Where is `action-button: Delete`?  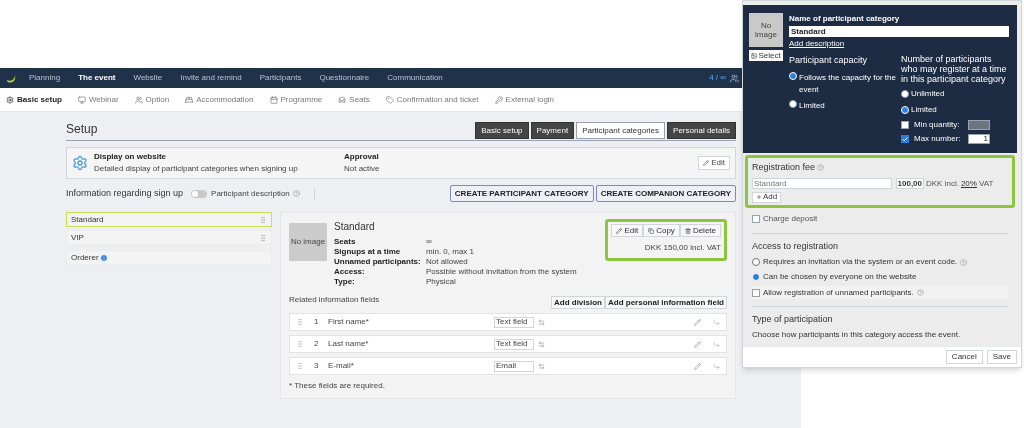 action-button: Delete is located at coordinates (700, 230).